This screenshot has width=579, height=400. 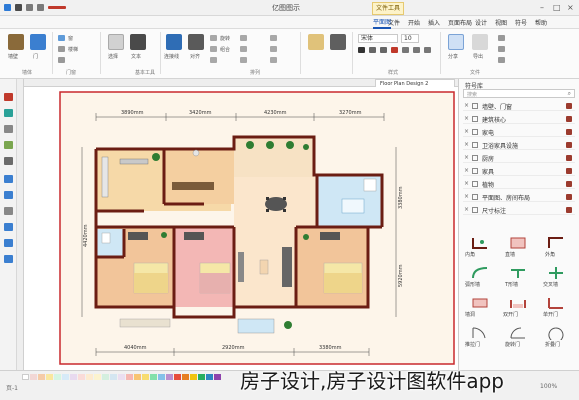 What do you see at coordinates (338, 42) in the screenshot?
I see `line-style-icon` at bounding box center [338, 42].